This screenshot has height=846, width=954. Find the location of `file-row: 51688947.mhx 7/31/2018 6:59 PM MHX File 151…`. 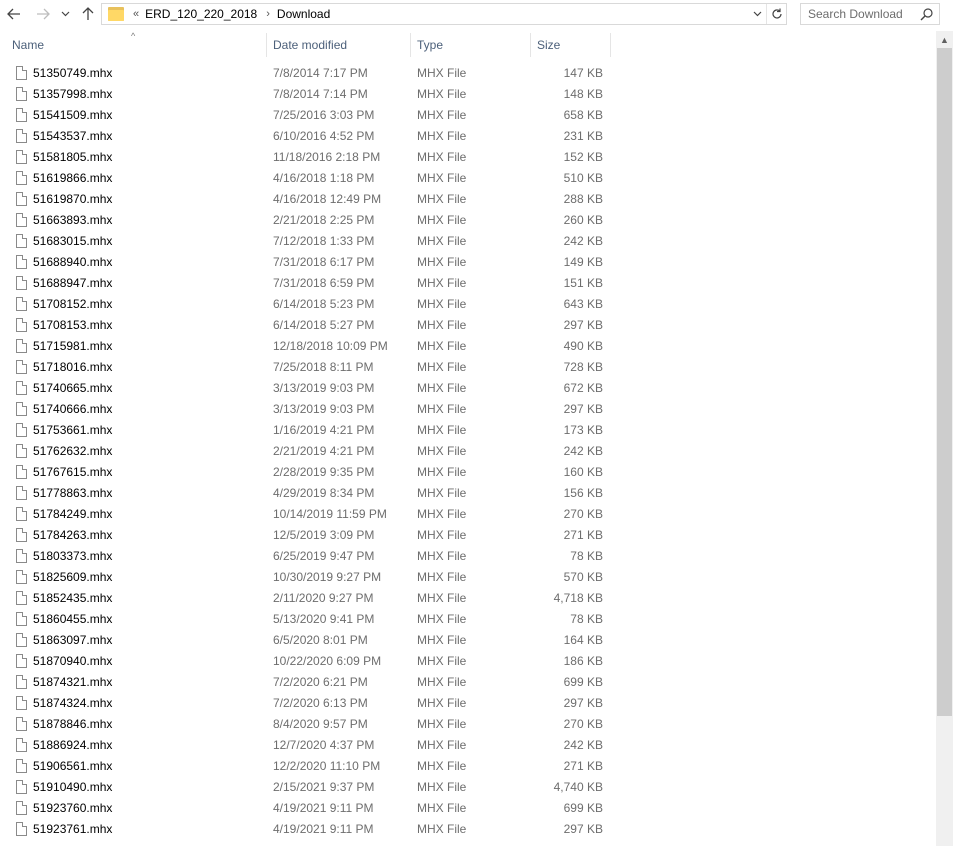

file-row: 51688947.mhx 7/31/2018 6:59 PM MHX File 151… is located at coordinates (468, 283).